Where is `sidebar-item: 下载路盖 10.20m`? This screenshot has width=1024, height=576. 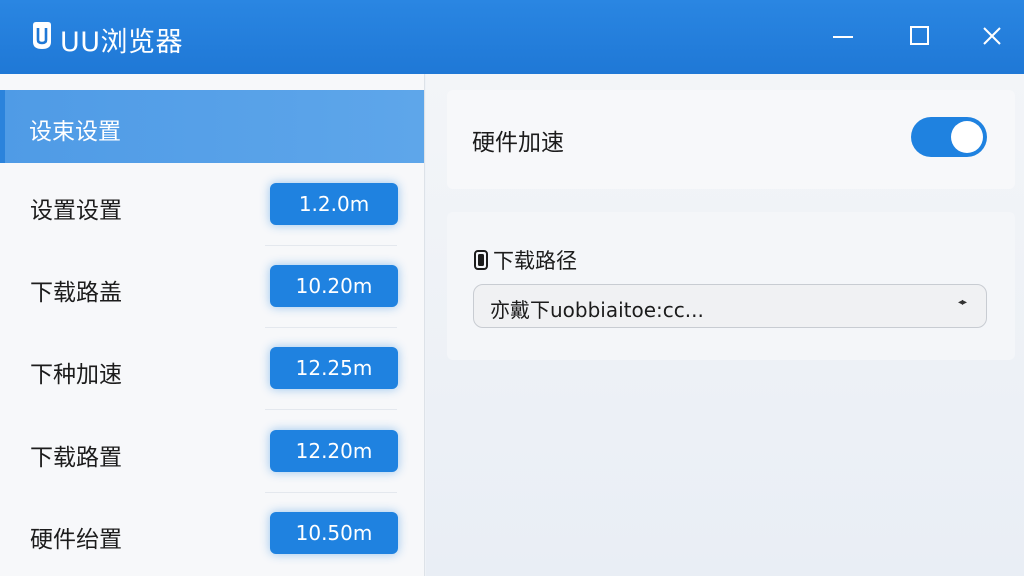 sidebar-item: 下载路盖 10.20m is located at coordinates (212, 287).